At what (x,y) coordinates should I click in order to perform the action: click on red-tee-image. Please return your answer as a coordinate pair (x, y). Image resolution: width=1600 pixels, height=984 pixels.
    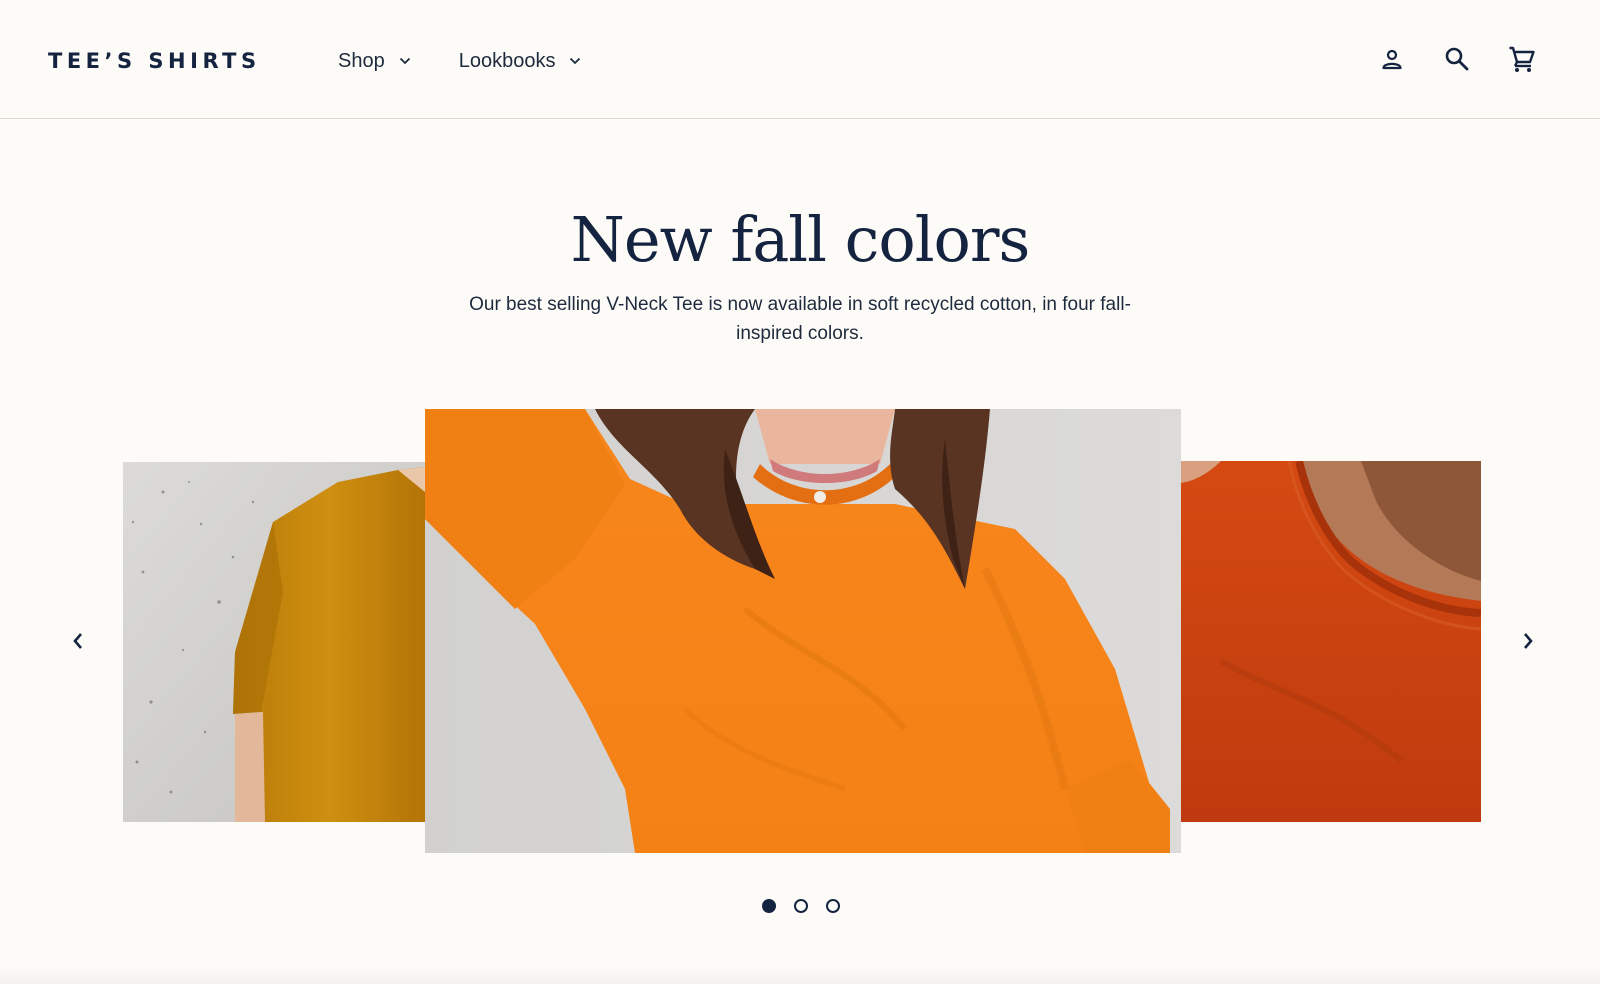
    Looking at the image, I should click on (1331, 641).